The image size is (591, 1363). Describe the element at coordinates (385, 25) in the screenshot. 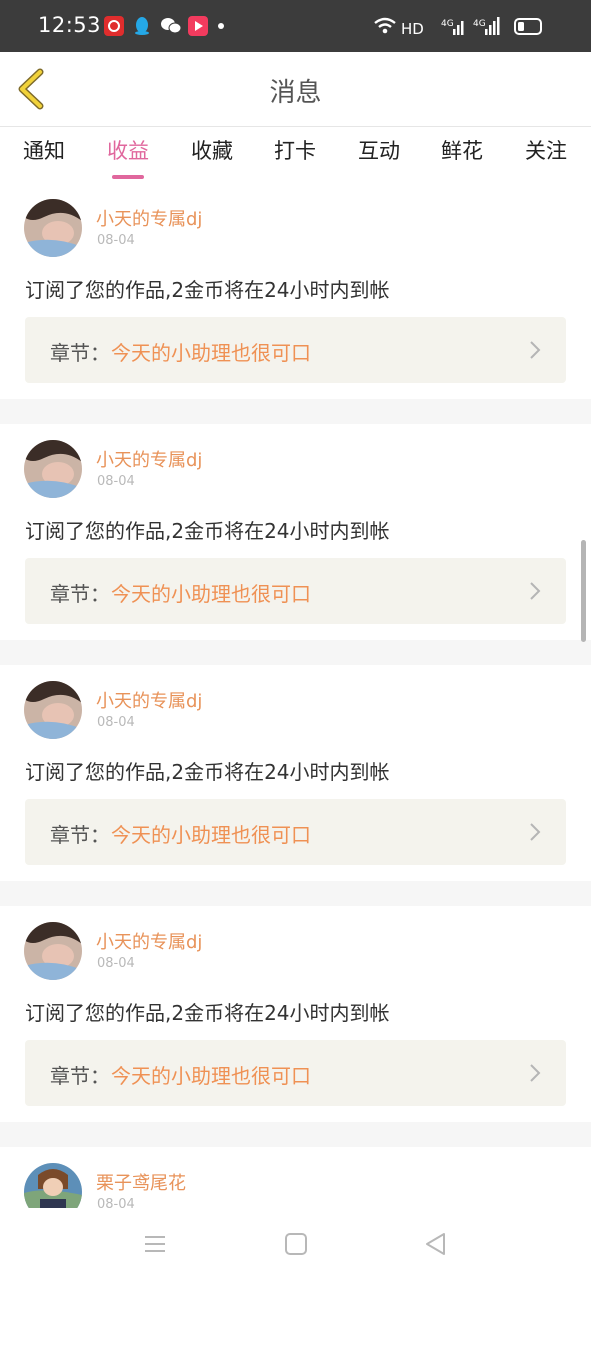

I see `wifi-icon` at that location.